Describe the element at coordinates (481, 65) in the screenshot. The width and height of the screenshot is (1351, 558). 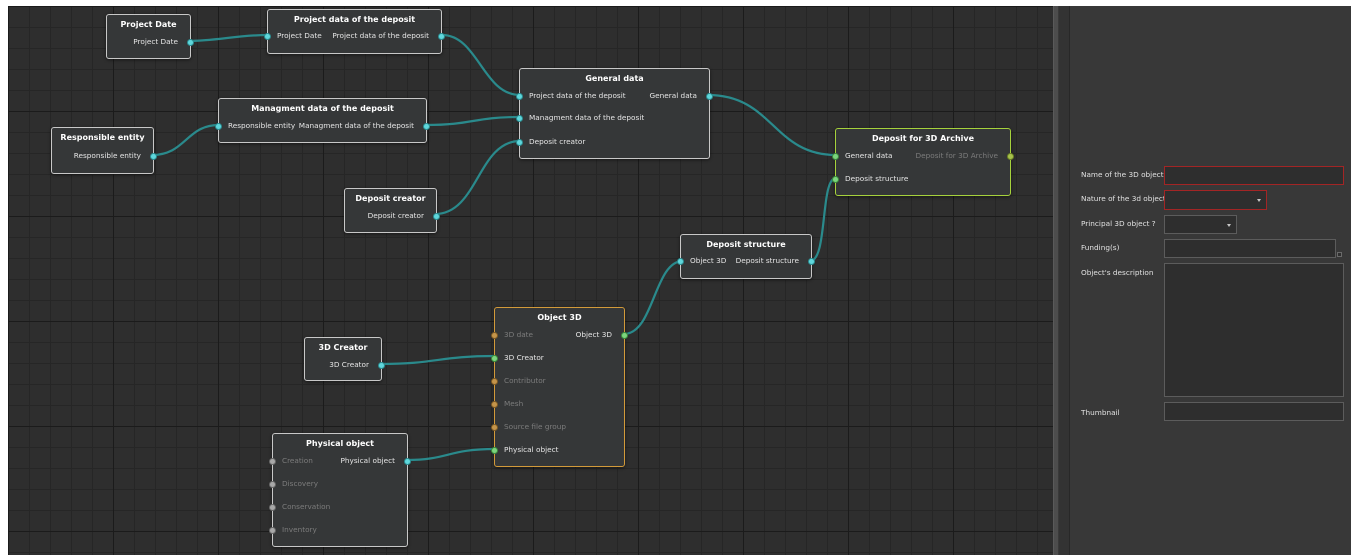
I see `wire-project-data` at that location.